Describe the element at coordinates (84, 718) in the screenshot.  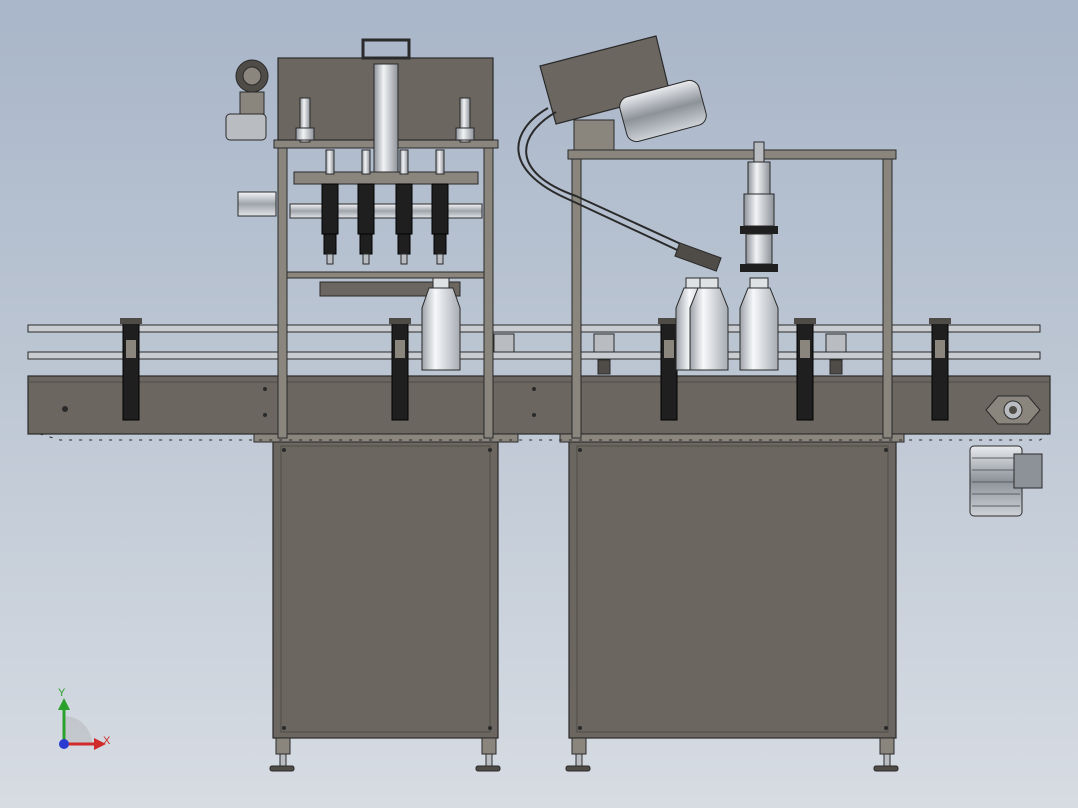
I see `axis-triad: Y X` at that location.